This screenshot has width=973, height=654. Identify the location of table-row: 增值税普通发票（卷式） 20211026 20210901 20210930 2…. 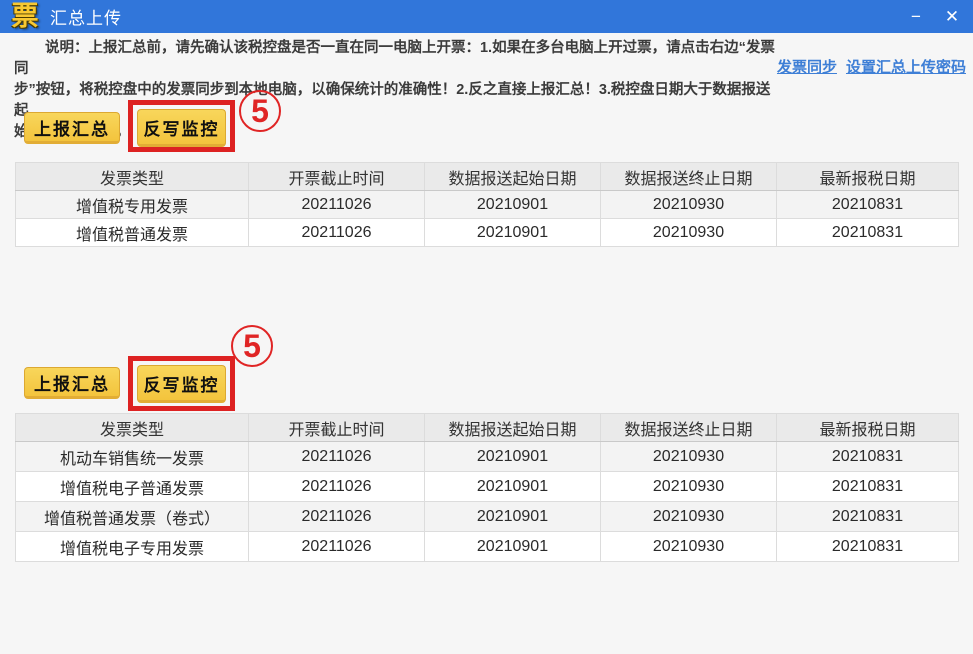
(487, 516).